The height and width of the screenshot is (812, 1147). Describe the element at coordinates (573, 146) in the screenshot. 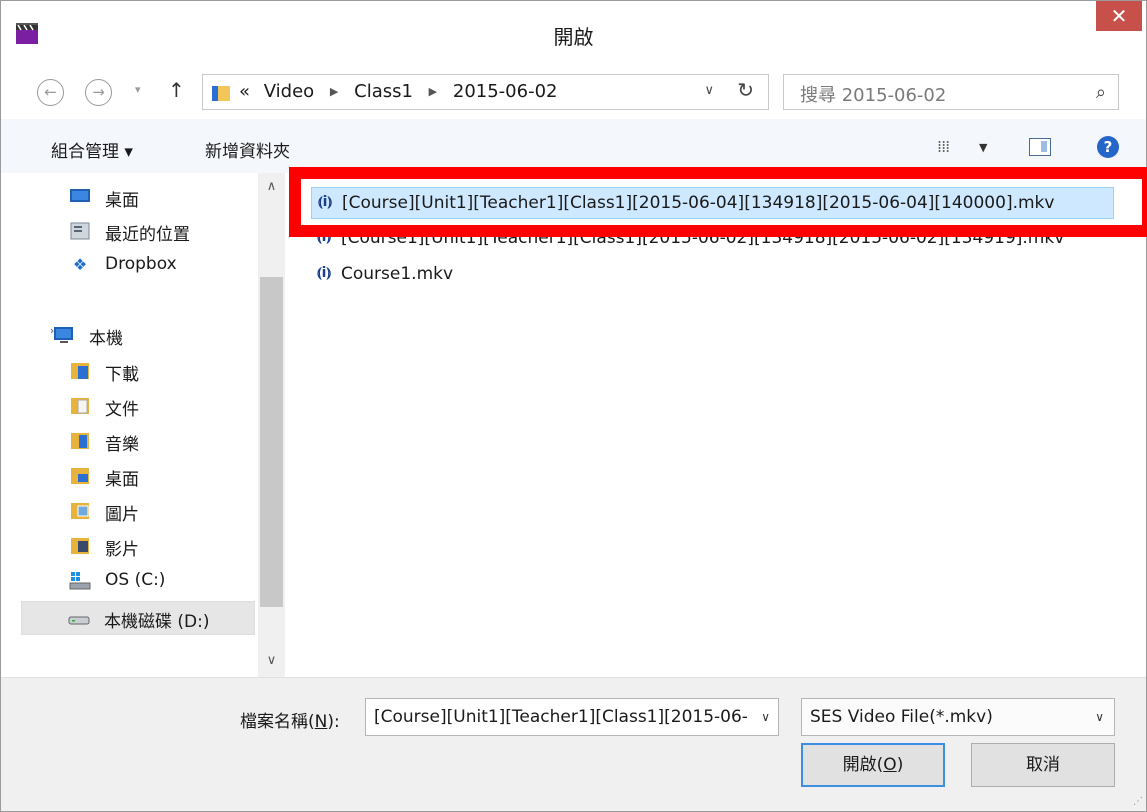

I see `command-toolbar: 組合管理 ▾ 新增資料夾 ⁞⁞⁞ ▼ ?` at that location.